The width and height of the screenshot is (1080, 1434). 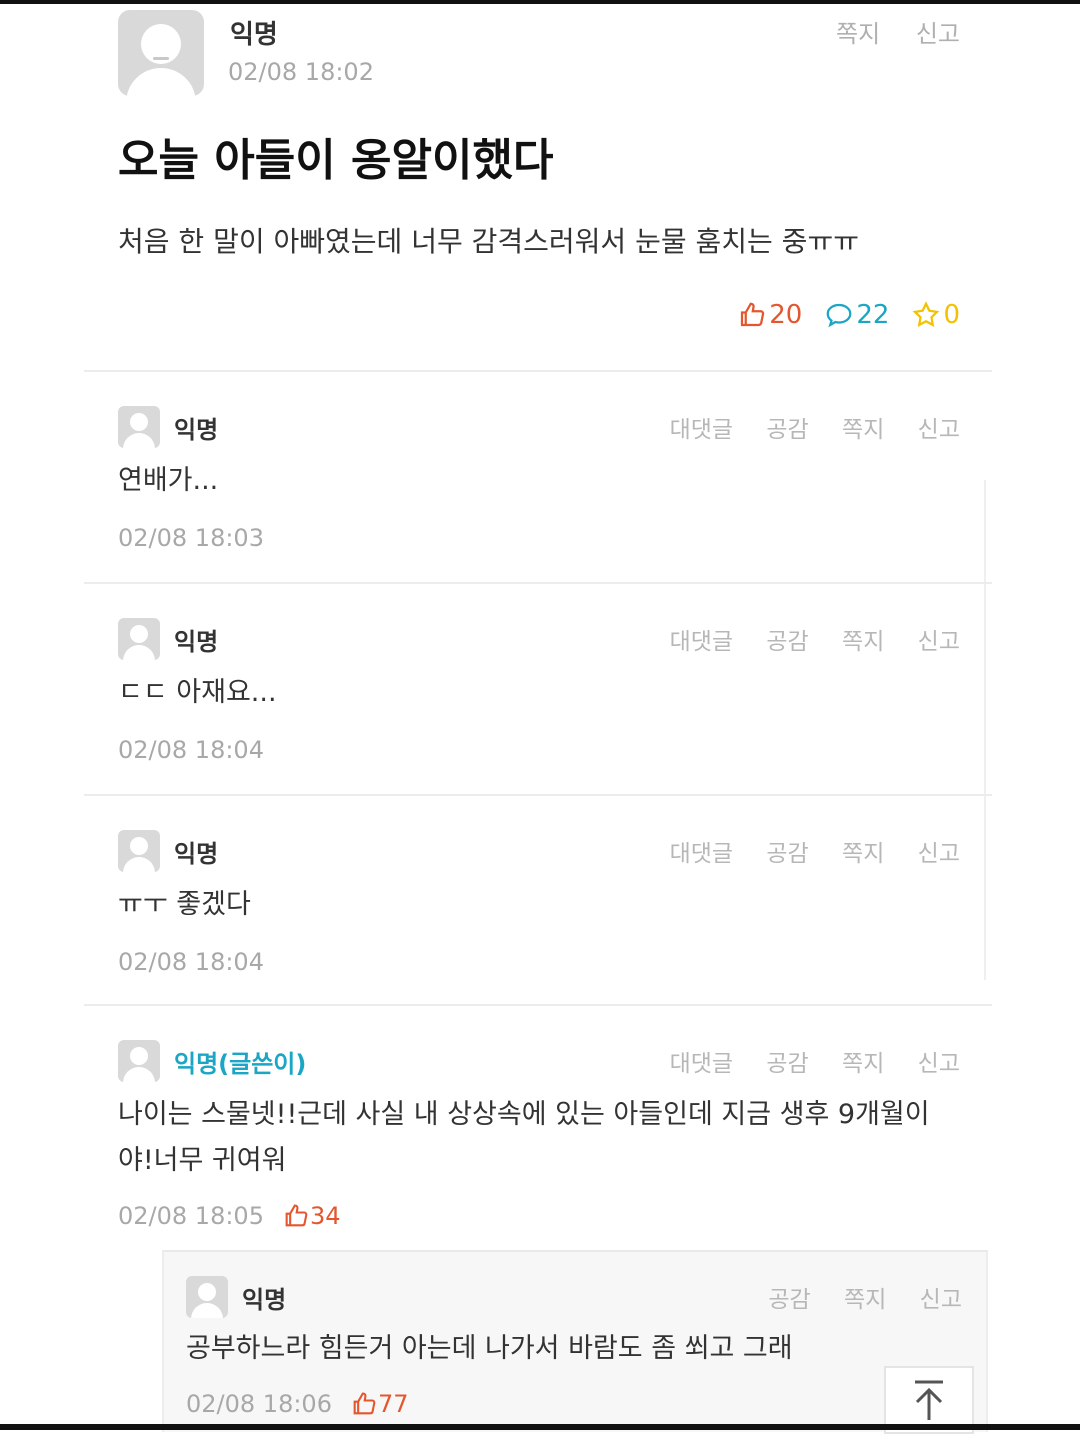 I want to click on bottom-edge-bar, so click(x=540, y=1427).